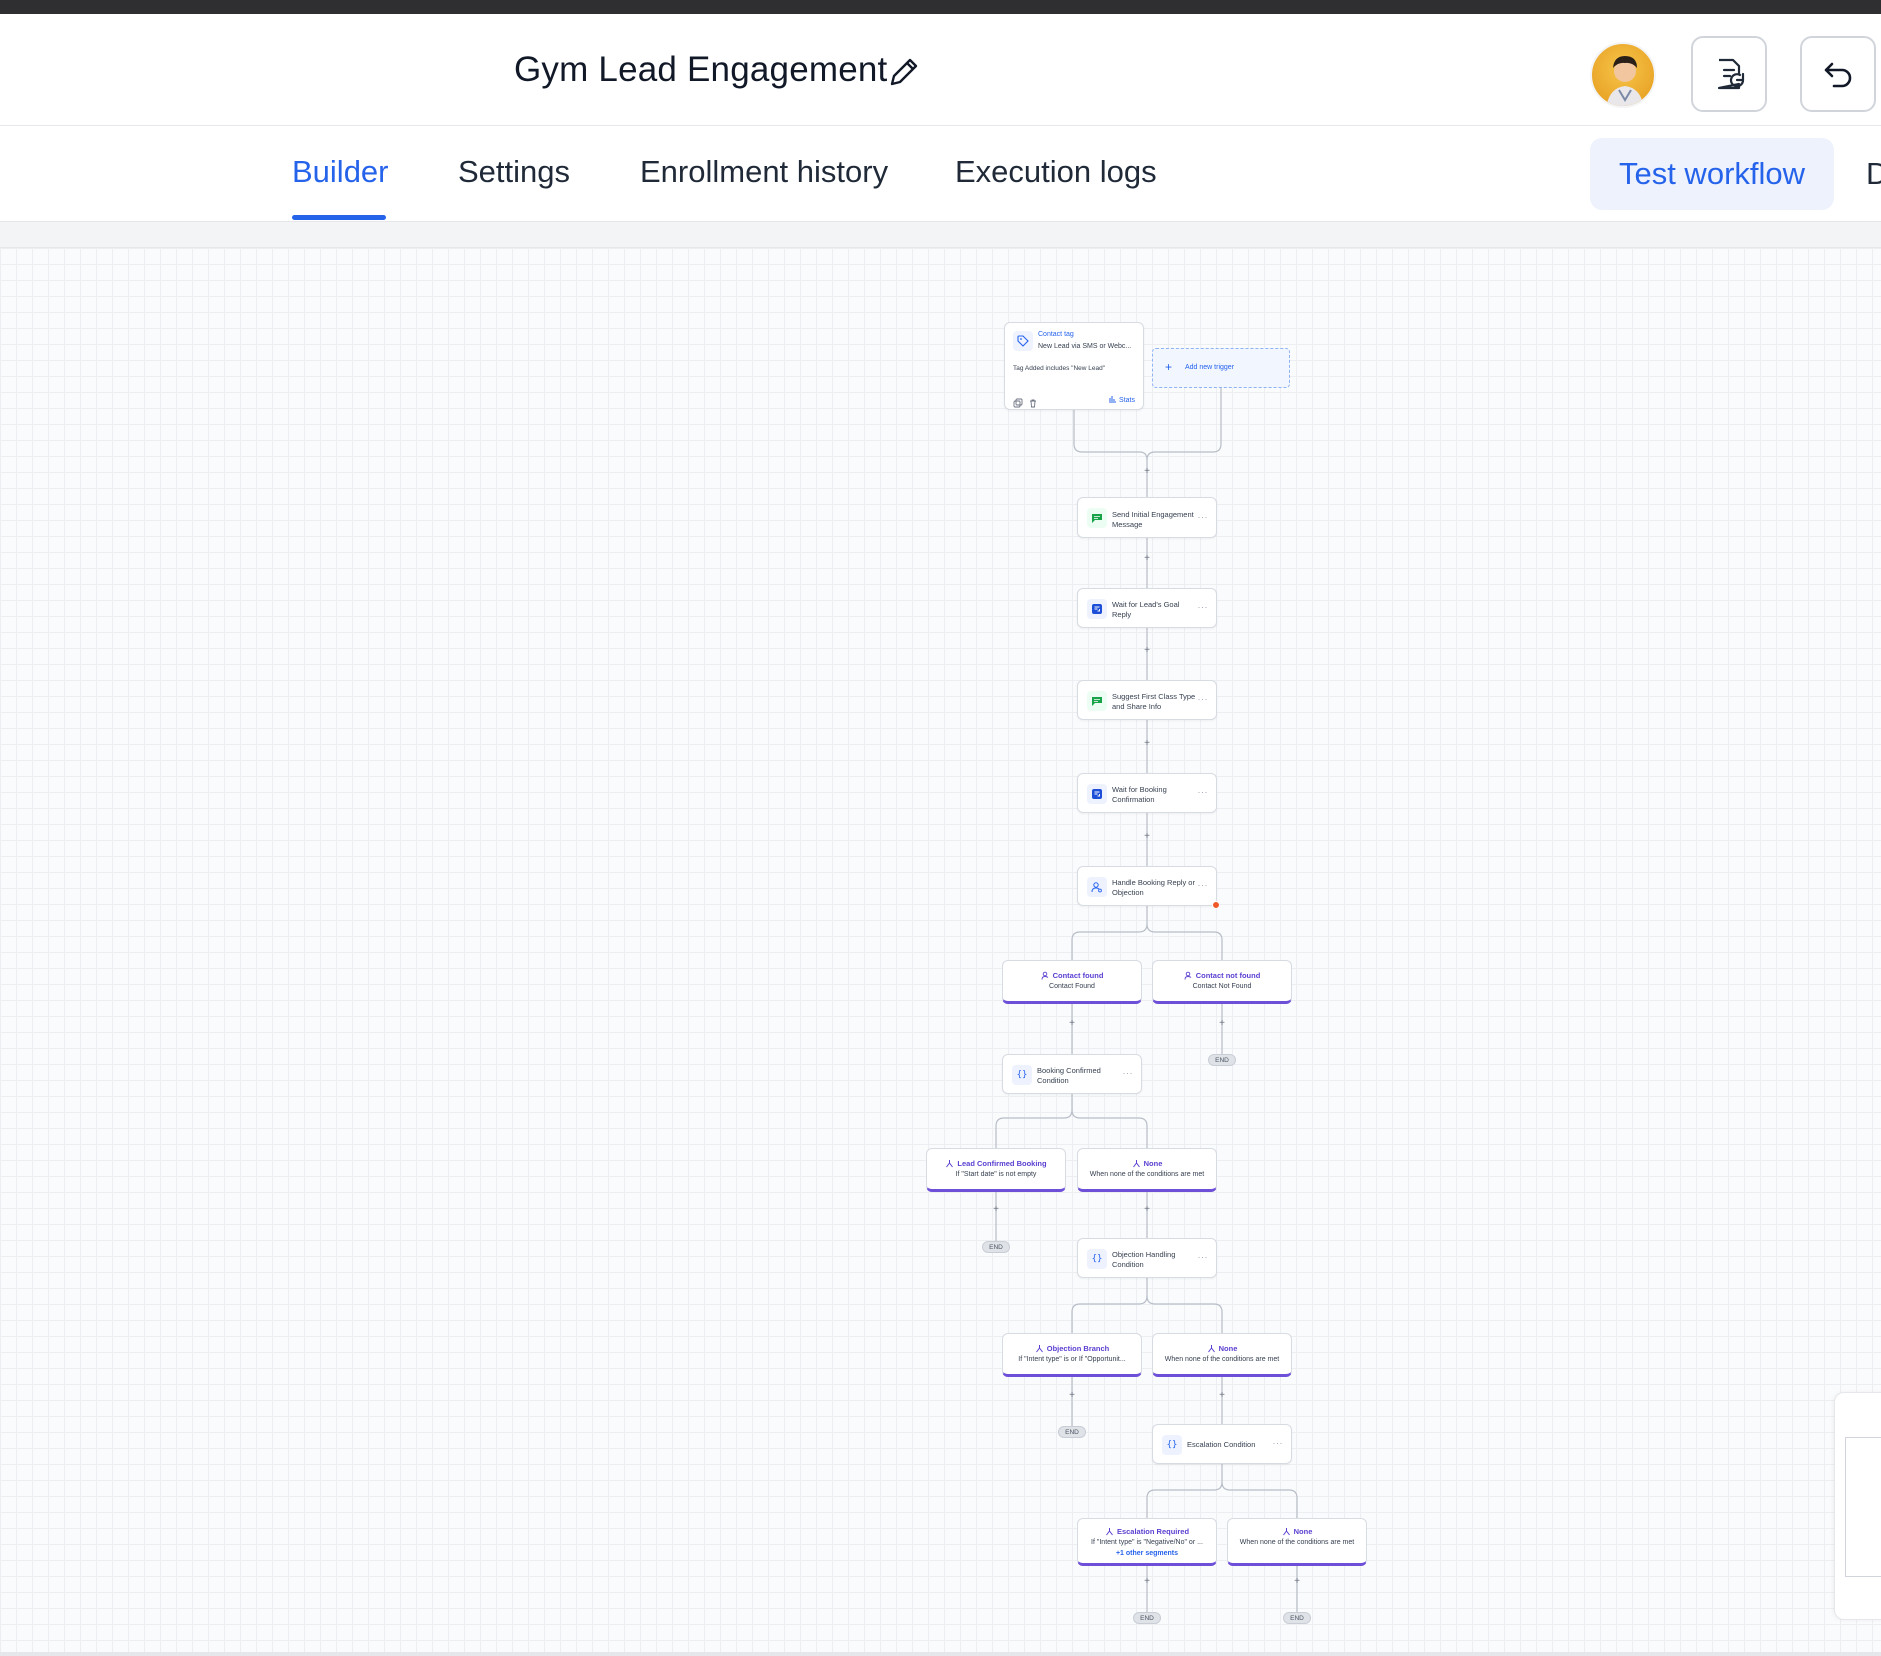 Image resolution: width=1881 pixels, height=1656 pixels. What do you see at coordinates (904, 72) in the screenshot?
I see `edit-pencil-icon` at bounding box center [904, 72].